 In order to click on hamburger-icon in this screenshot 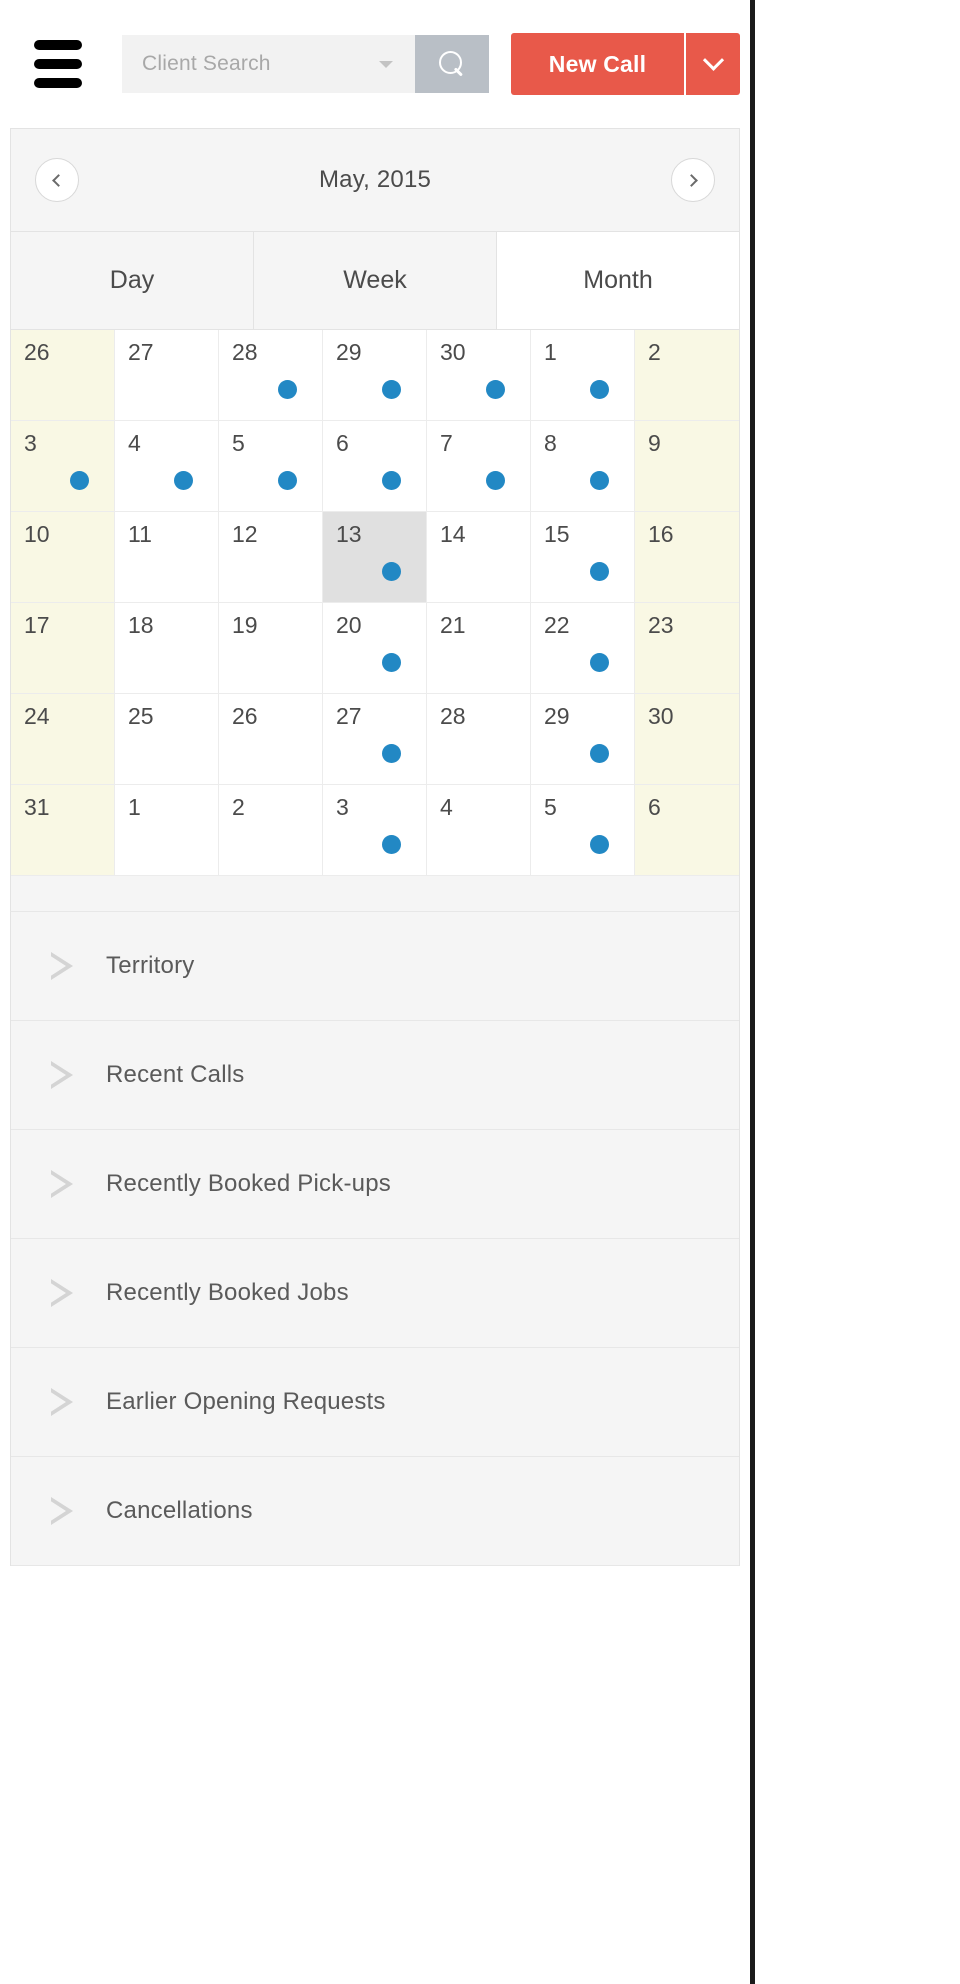, I will do `click(58, 64)`.